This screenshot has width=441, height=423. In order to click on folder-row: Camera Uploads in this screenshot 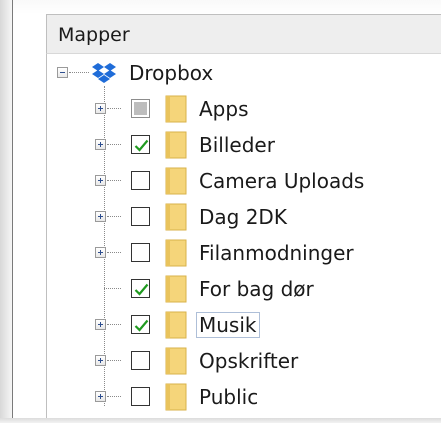, I will do `click(220, 182)`.